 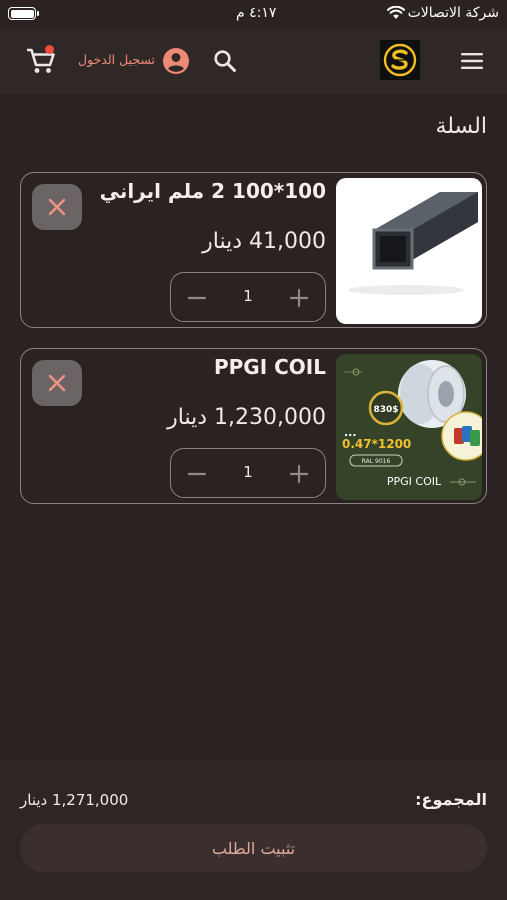 I want to click on status-bar: شركة الاتصالات ٤:١٧ م, so click(x=253, y=14).